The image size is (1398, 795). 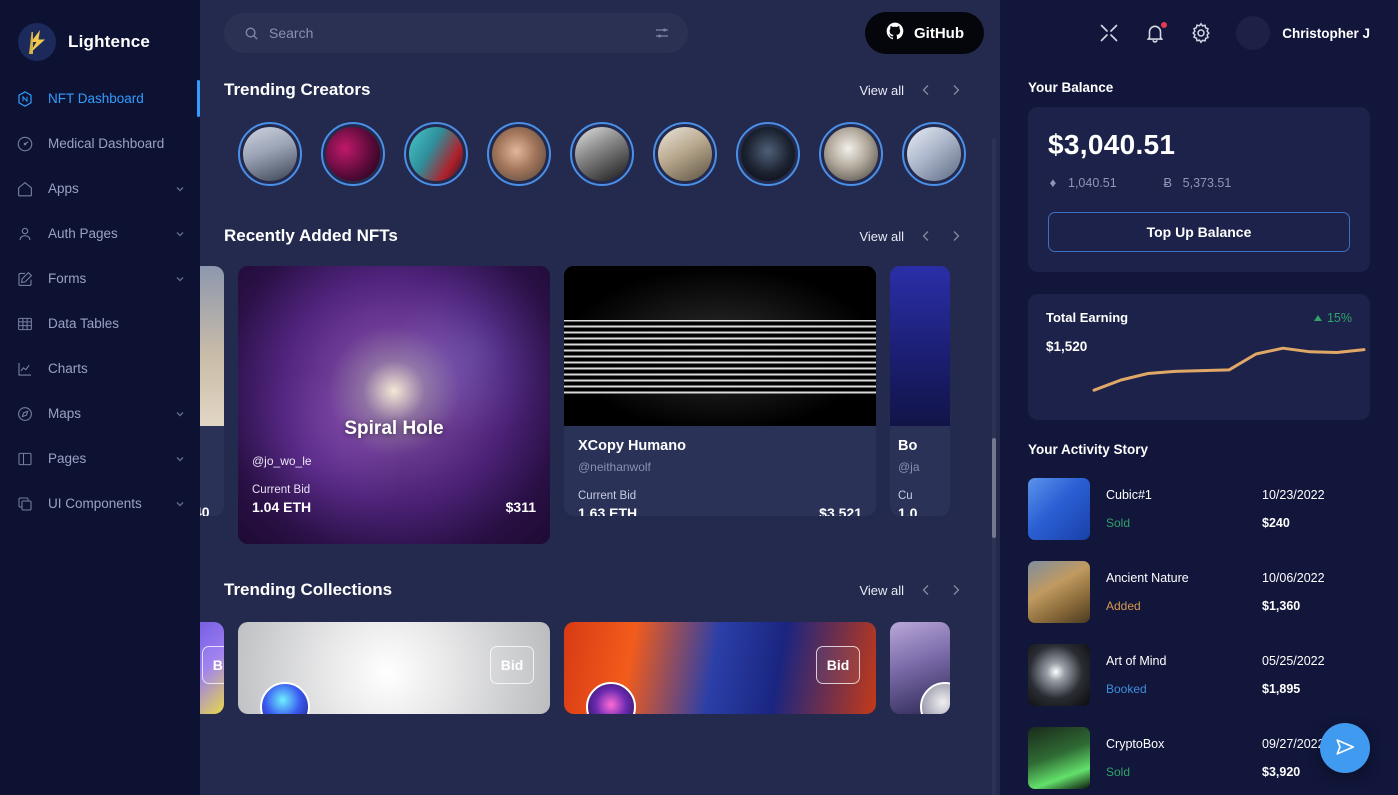 What do you see at coordinates (1316, 592) in the screenshot?
I see `activity-meta: 10/06/2022 $1,360` at bounding box center [1316, 592].